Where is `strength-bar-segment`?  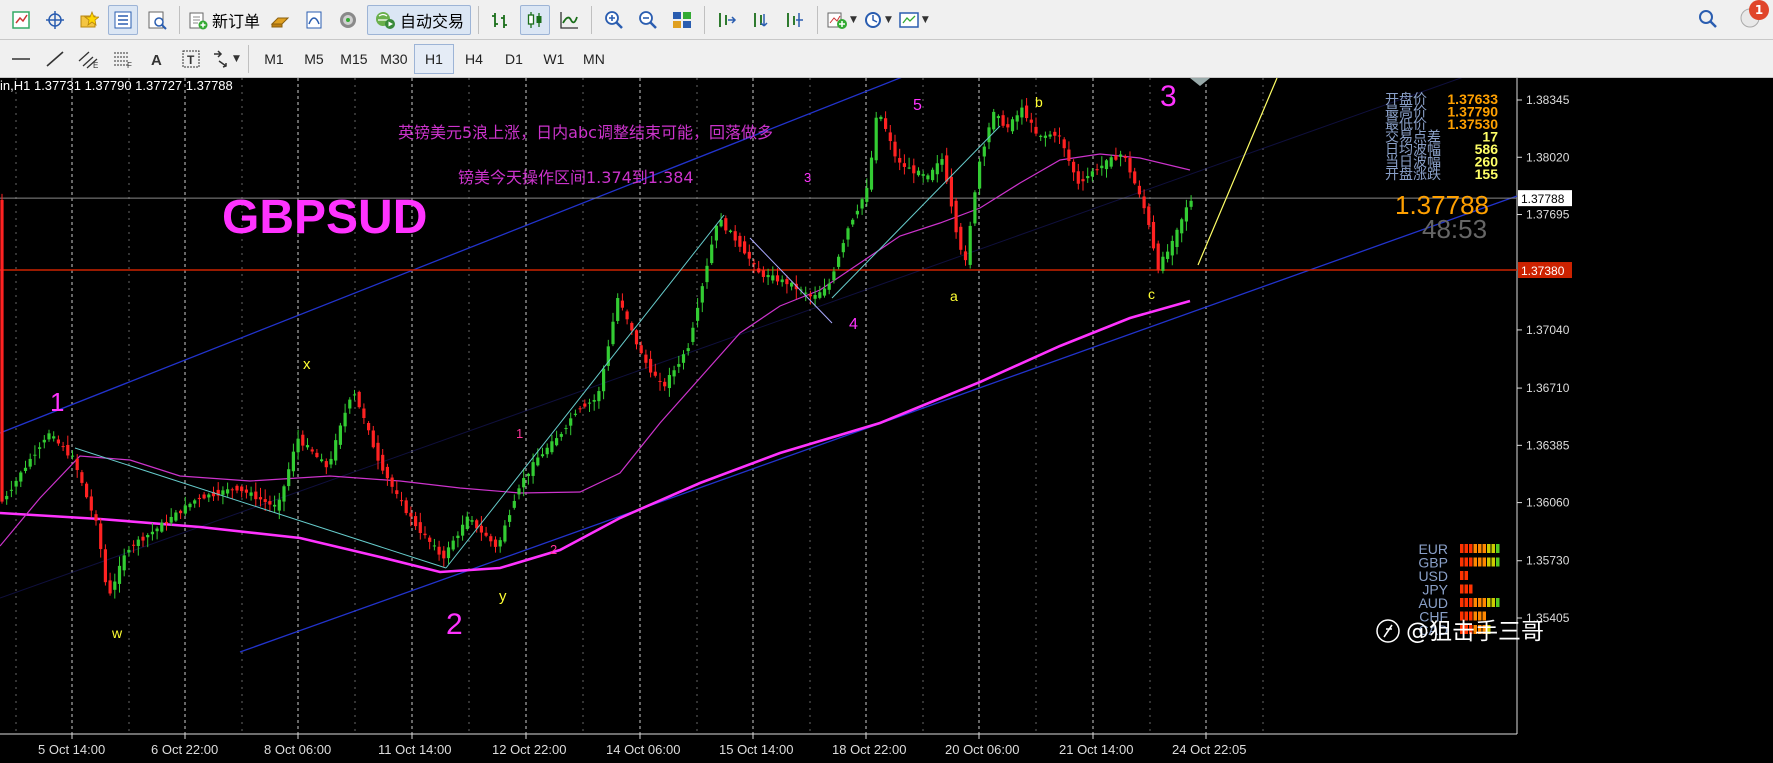
strength-bar-segment is located at coordinates (1462, 602).